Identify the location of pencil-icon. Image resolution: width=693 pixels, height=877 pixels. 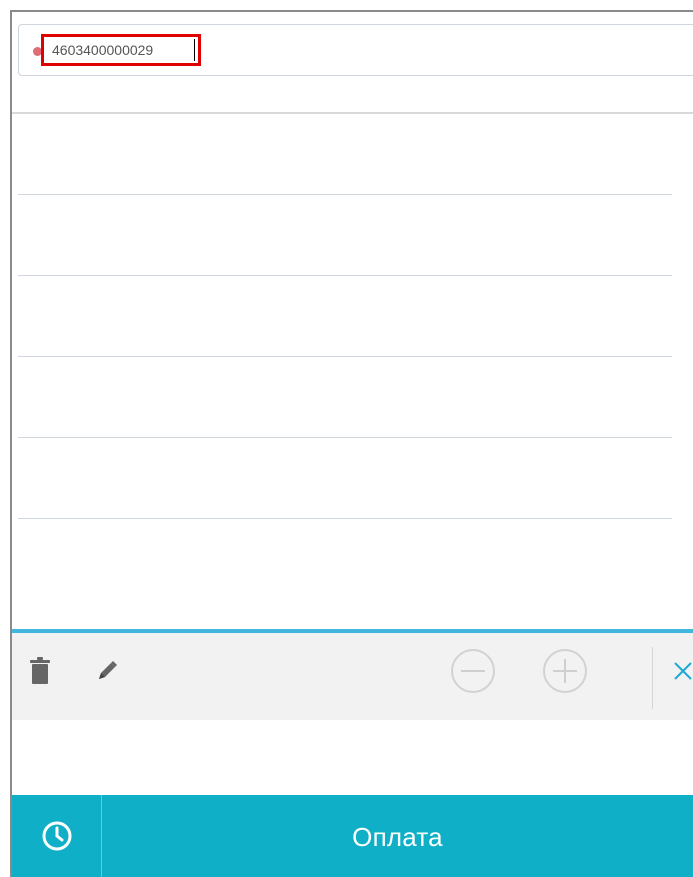
(107, 672).